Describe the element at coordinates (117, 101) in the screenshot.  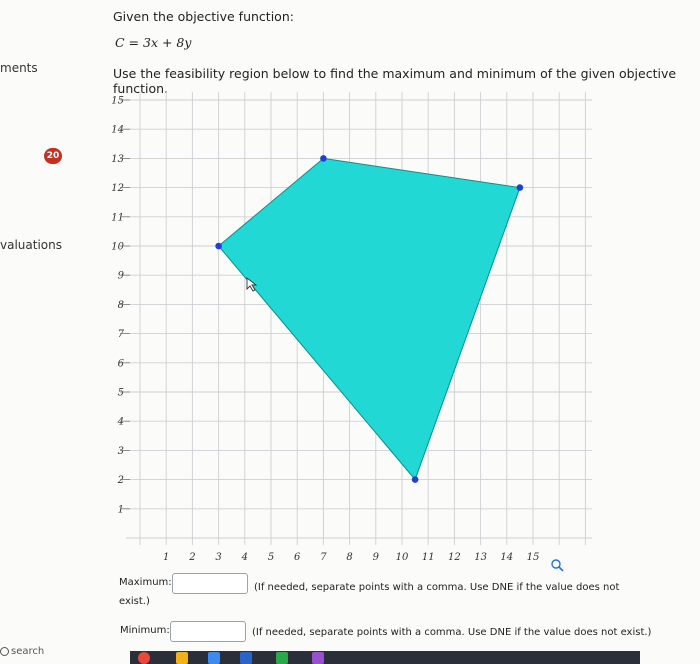
I see `y-tick-label: 15` at that location.